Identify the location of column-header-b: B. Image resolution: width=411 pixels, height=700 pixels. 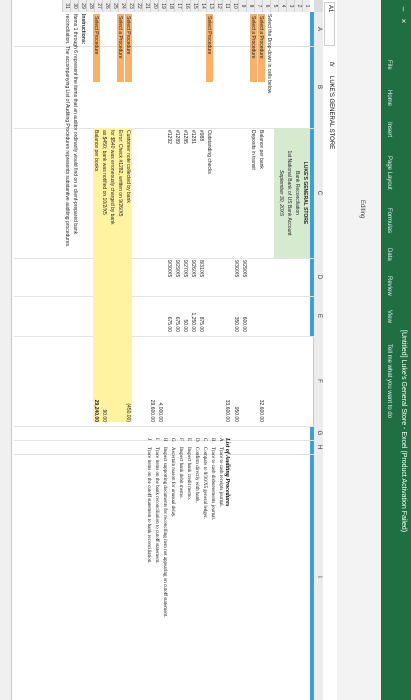
(318, 87).